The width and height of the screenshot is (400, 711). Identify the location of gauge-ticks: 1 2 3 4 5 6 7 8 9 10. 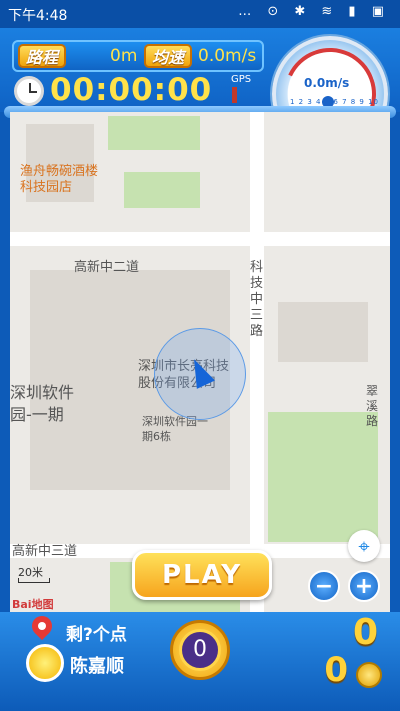
(335, 102).